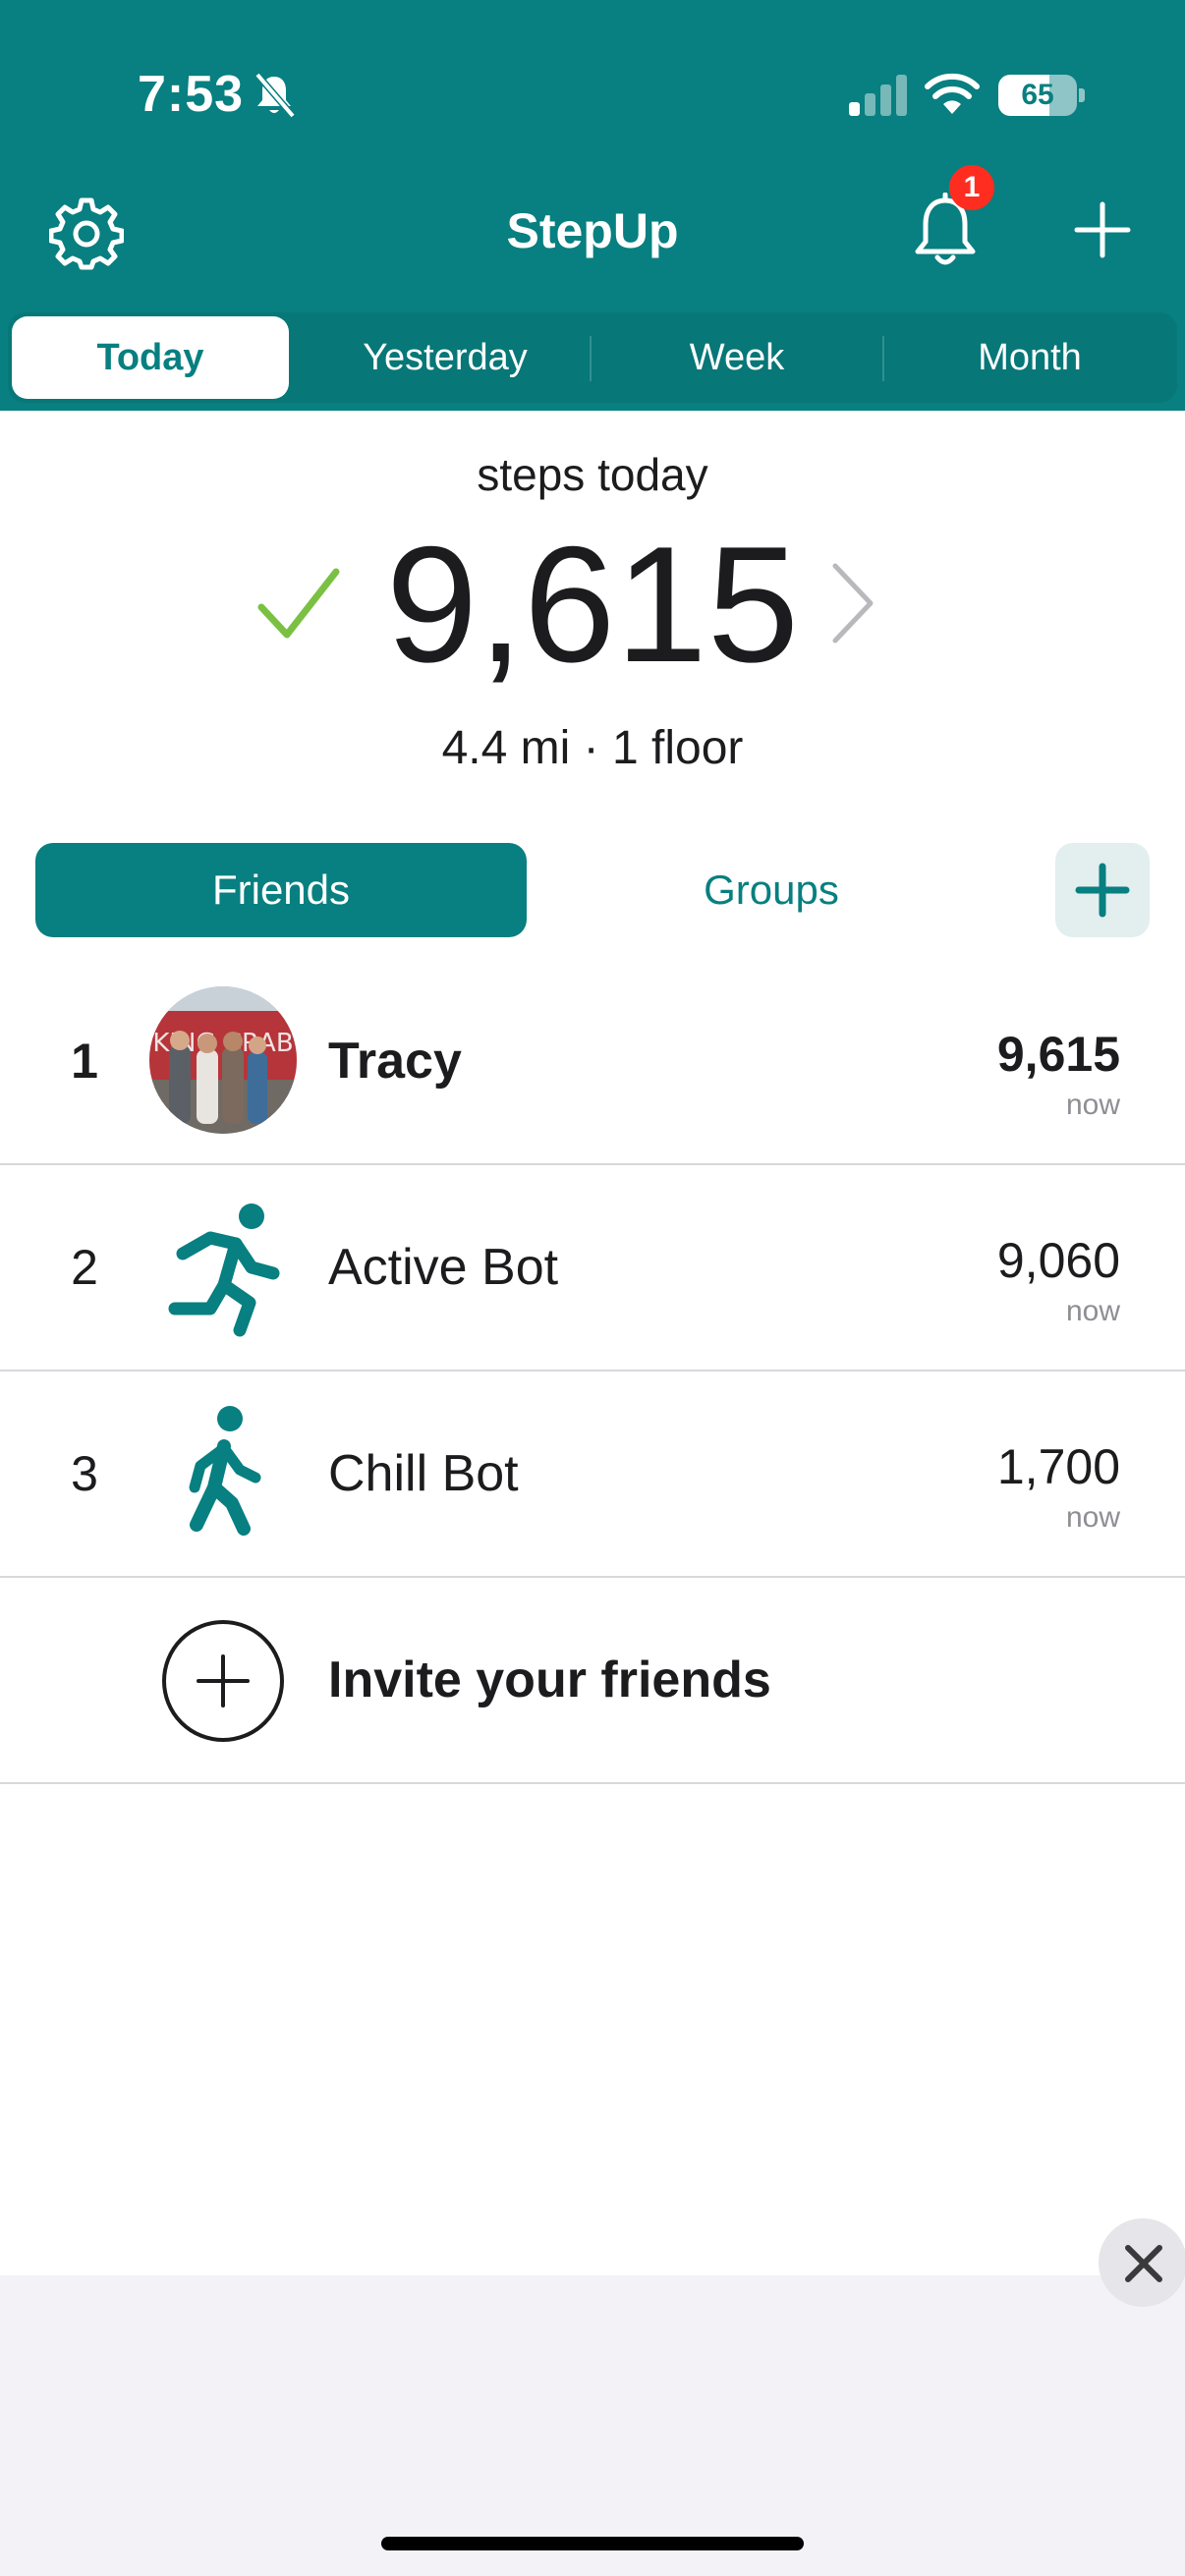  What do you see at coordinates (1082, 95) in the screenshot?
I see `battery-cap` at bounding box center [1082, 95].